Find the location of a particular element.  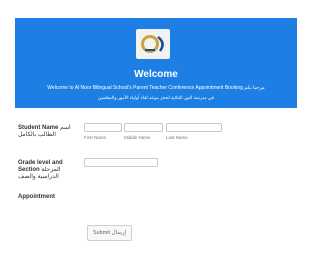

student-name-label: Student Name اسم الطالب بالكامل is located at coordinates (44, 131).